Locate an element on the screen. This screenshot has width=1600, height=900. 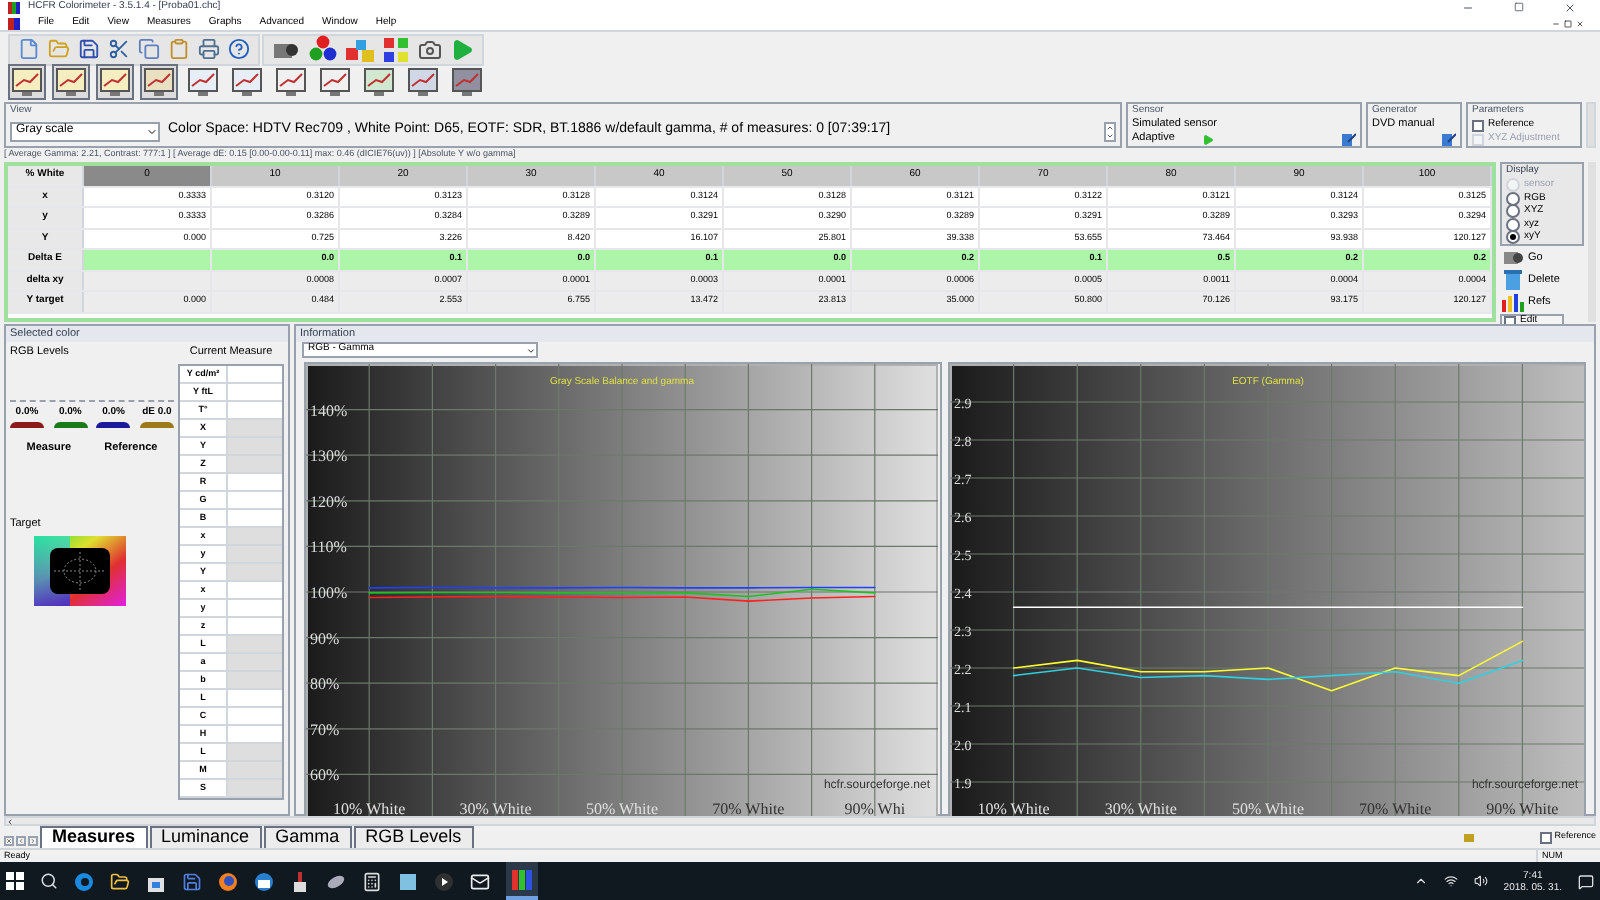
tick-label: 100% is located at coordinates (329, 593).